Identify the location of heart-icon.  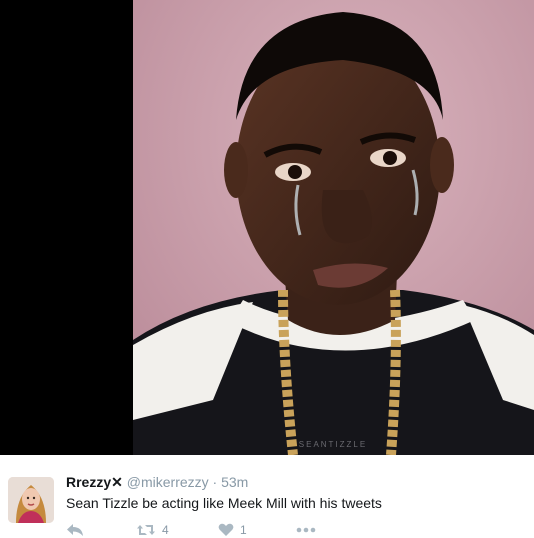
(226, 530).